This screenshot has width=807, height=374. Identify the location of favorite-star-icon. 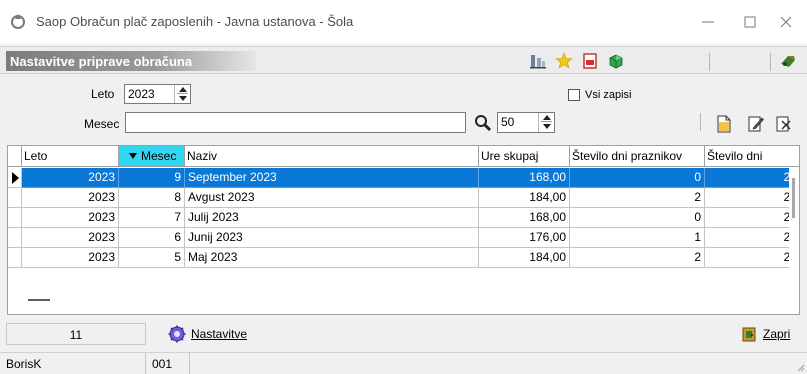
(564, 61).